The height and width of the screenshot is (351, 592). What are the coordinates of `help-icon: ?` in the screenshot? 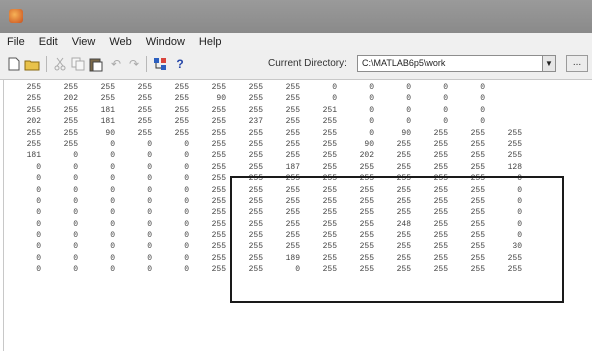 It's located at (180, 64).